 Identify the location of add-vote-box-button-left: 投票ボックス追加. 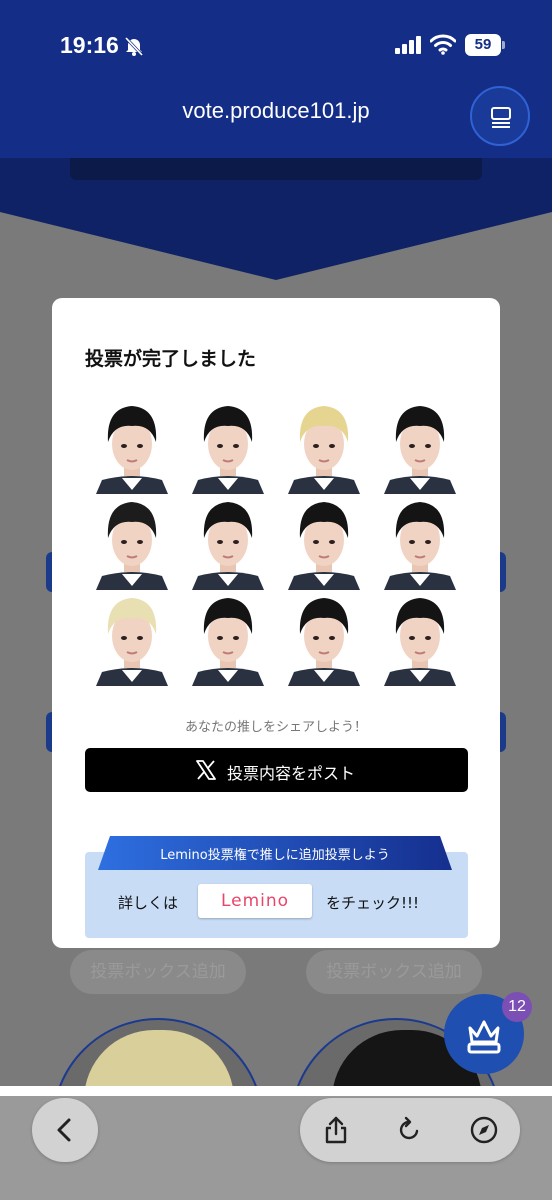
(158, 972).